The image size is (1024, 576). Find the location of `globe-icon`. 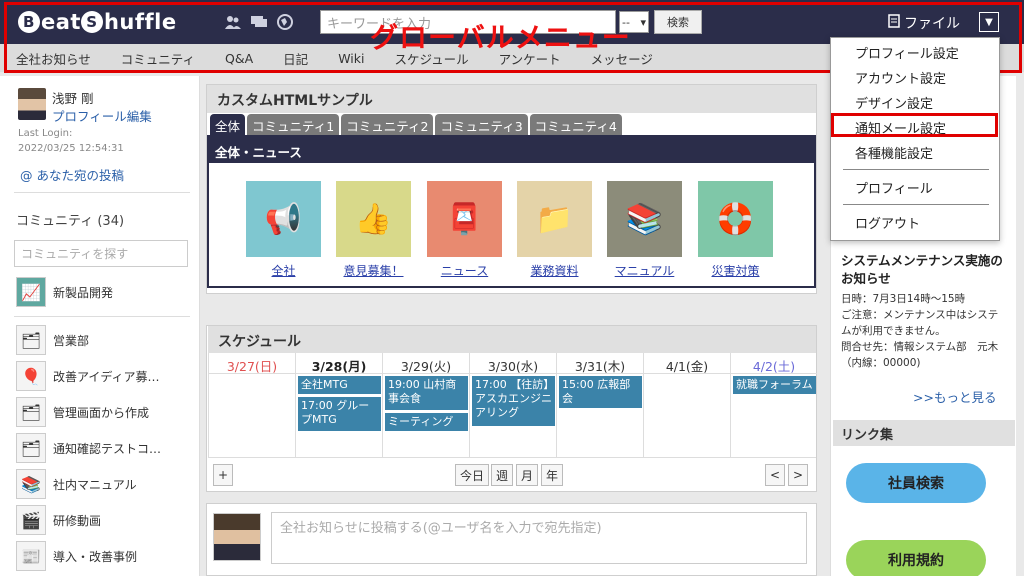

globe-icon is located at coordinates (285, 22).